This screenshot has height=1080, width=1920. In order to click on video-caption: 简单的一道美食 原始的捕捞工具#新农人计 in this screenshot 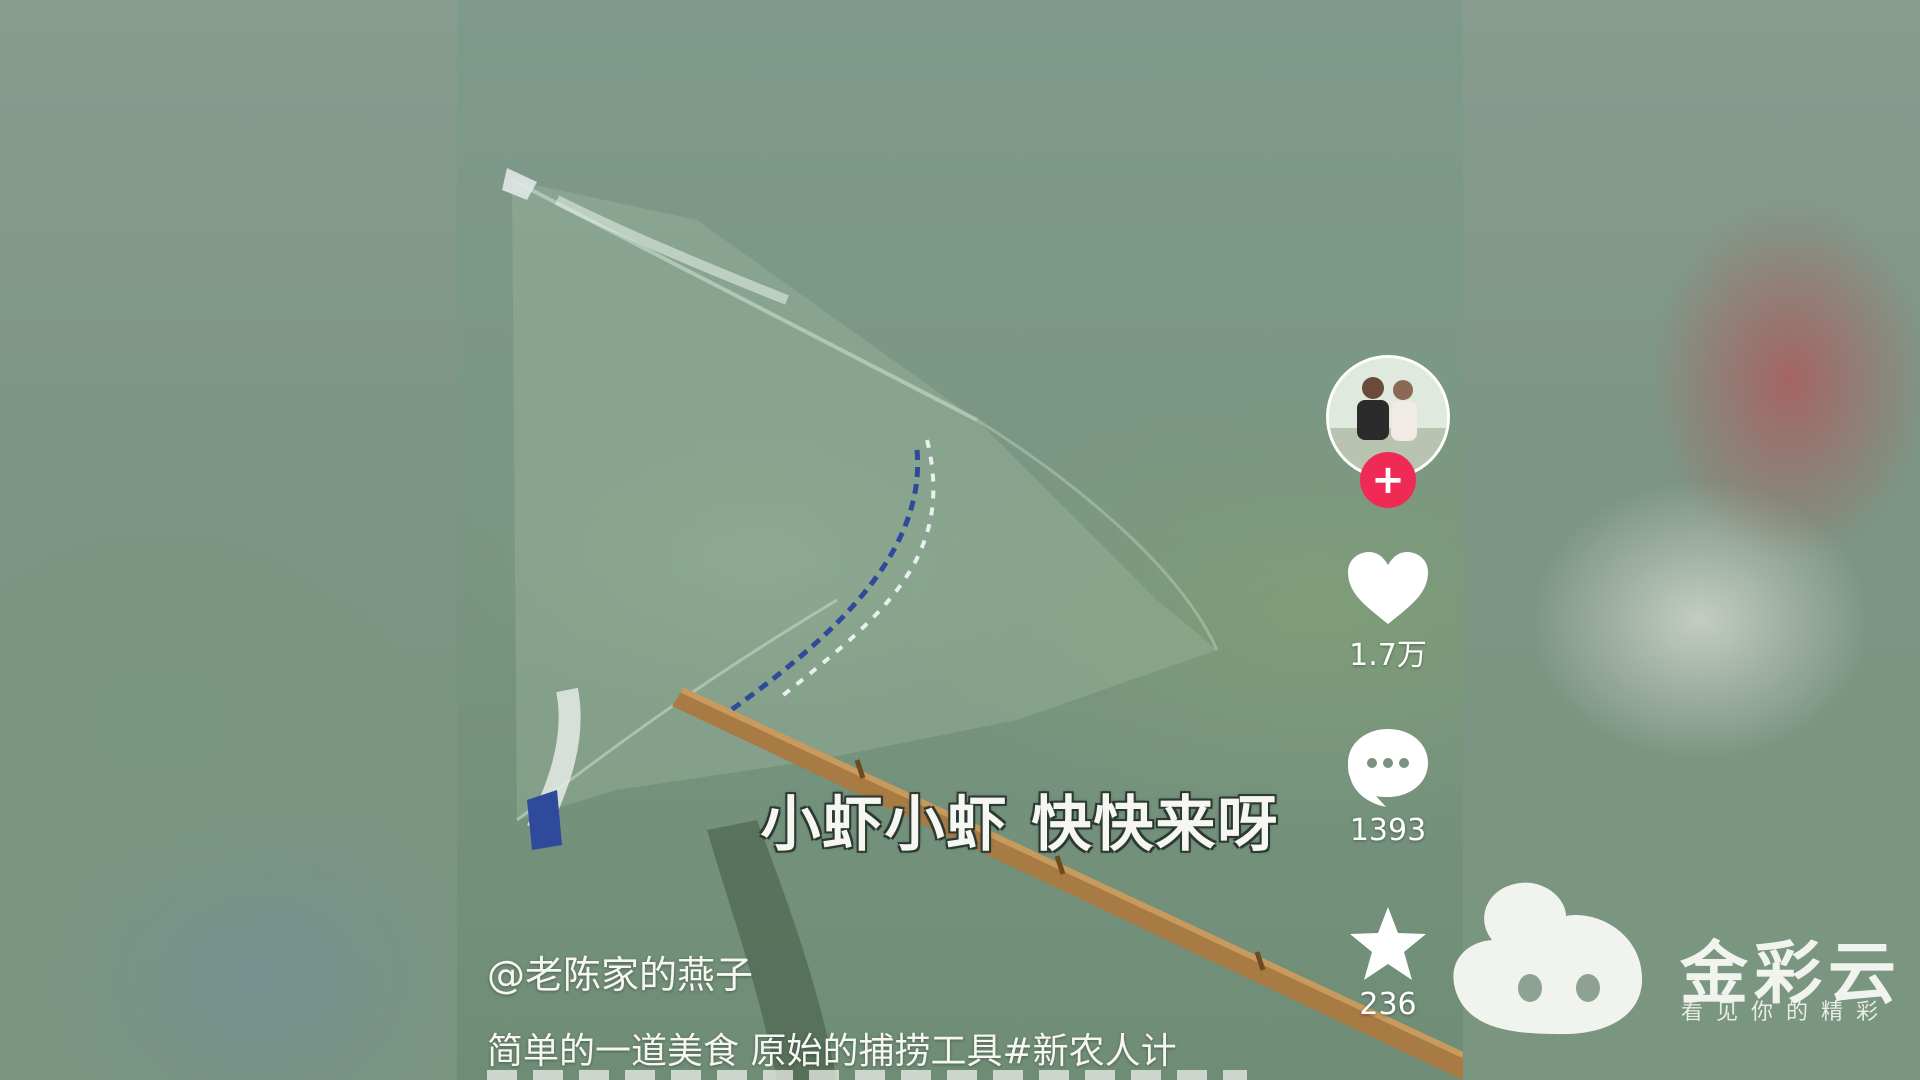, I will do `click(887, 1048)`.